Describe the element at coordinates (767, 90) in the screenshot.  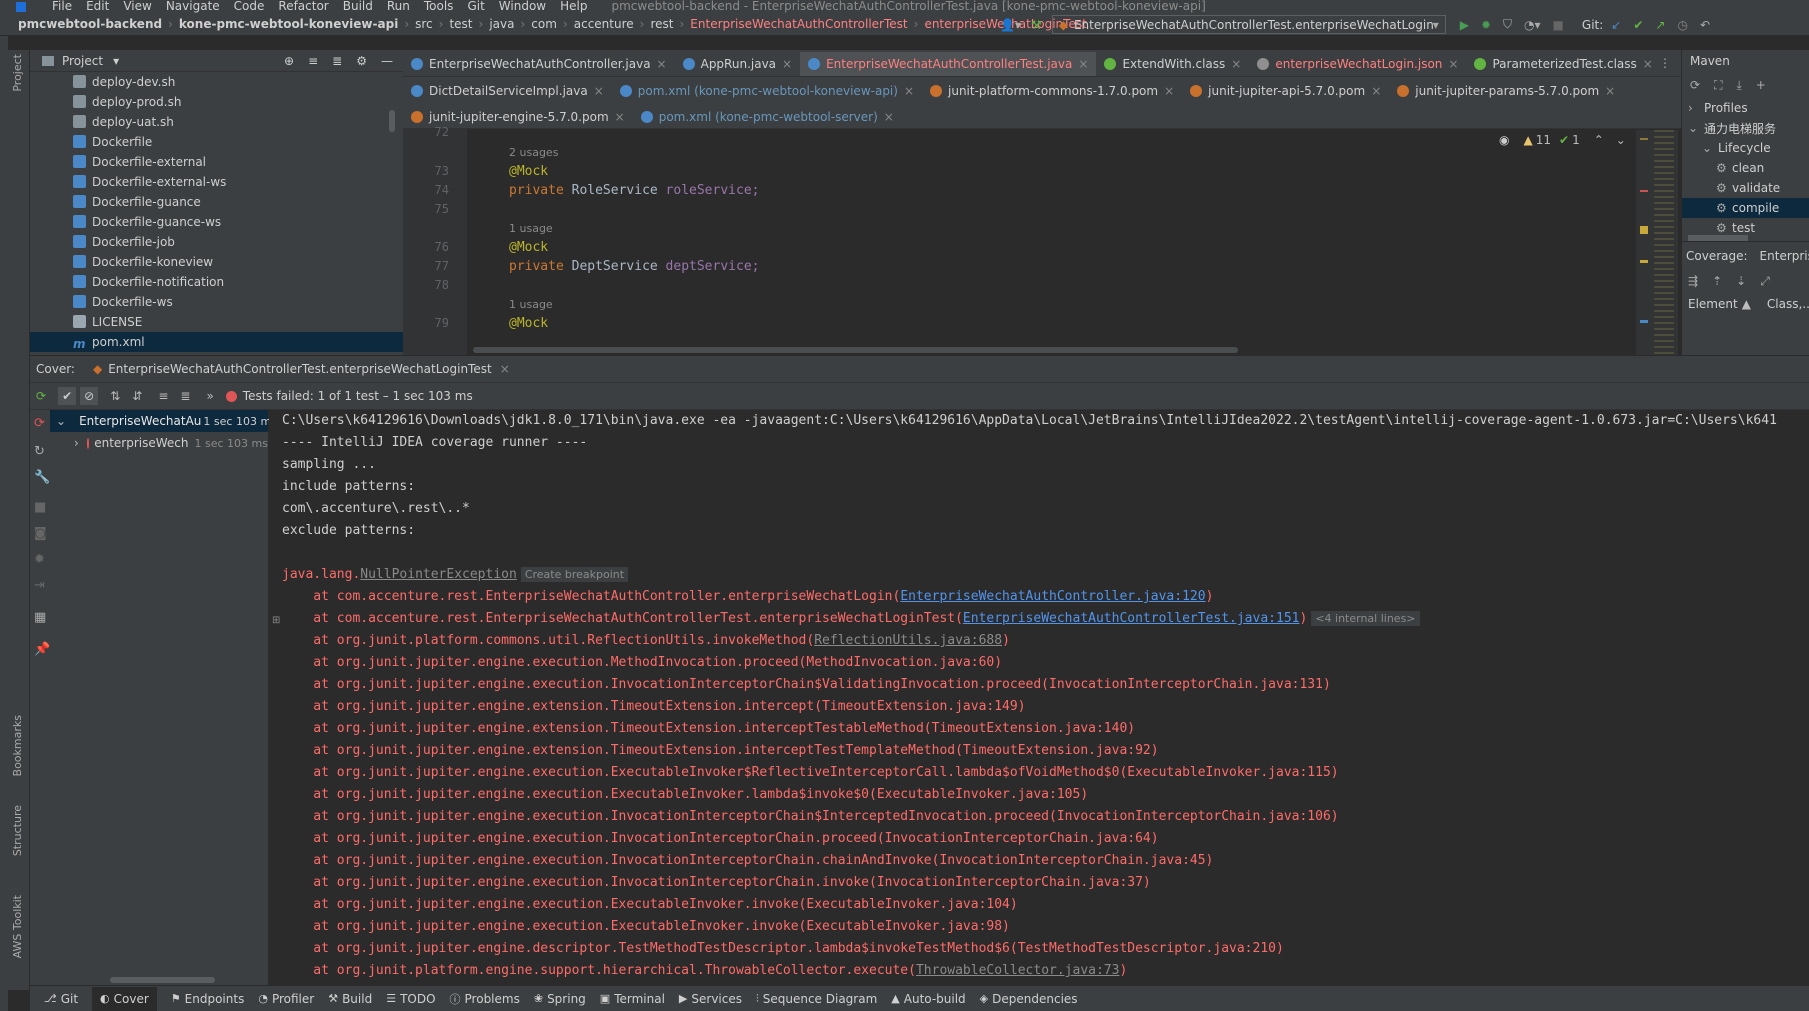
I see `editor-tab: pom.xml (kone-pmc-webtool-koneview-api) ×` at that location.